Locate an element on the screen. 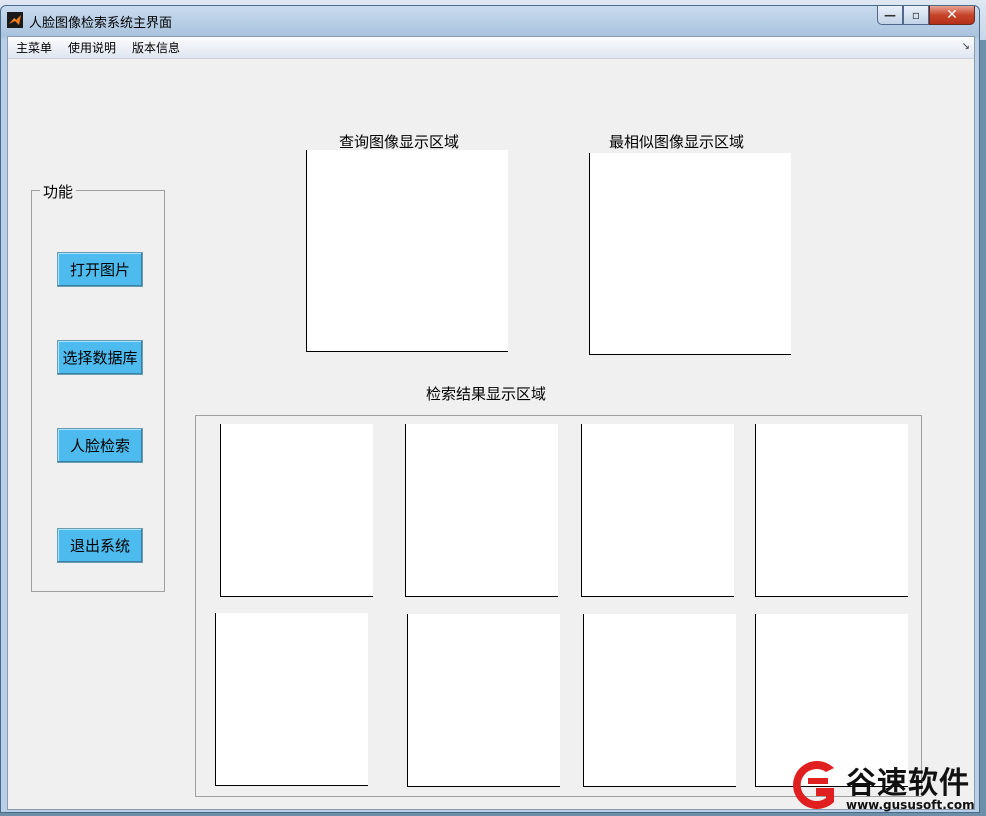 The width and height of the screenshot is (986, 816). maximize-button: ▫ is located at coordinates (916, 15).